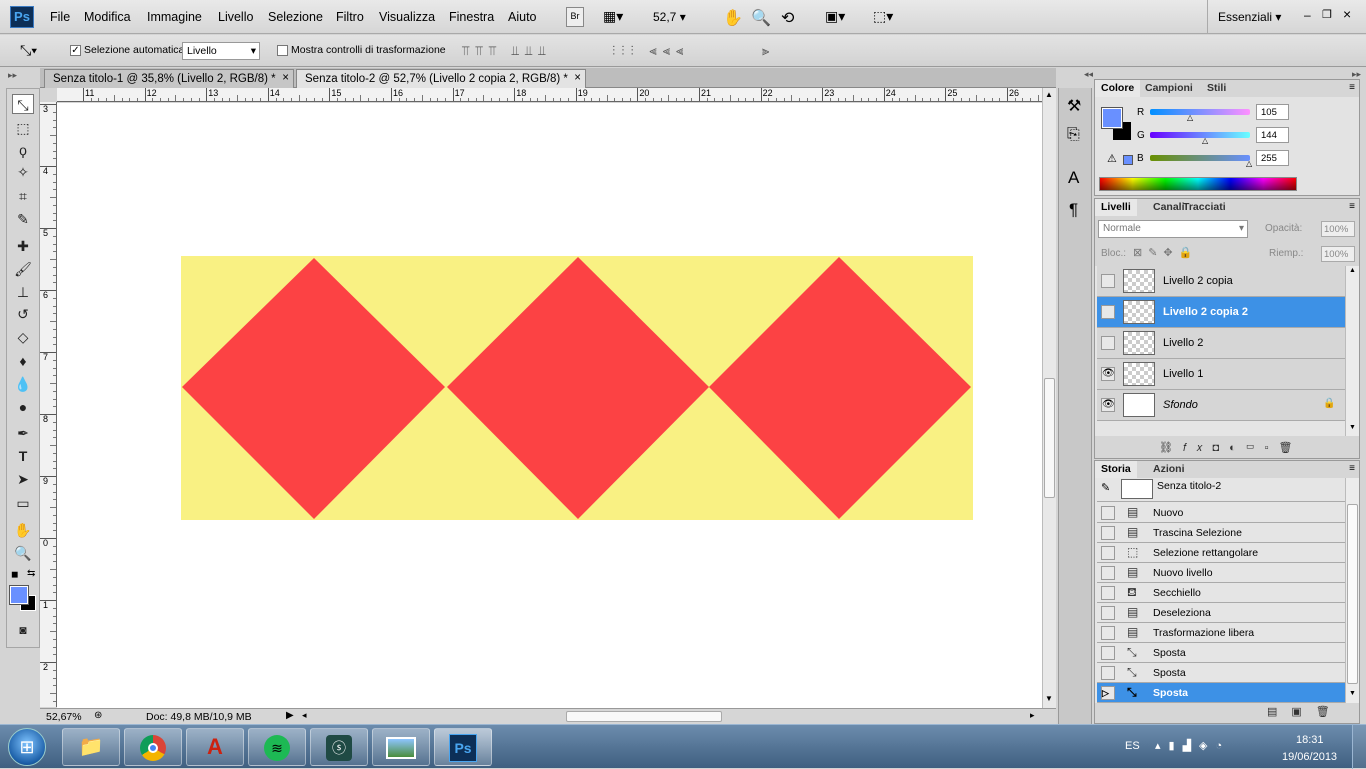  Describe the element at coordinates (1198, 184) in the screenshot. I see `color-spectrum-bar` at that location.